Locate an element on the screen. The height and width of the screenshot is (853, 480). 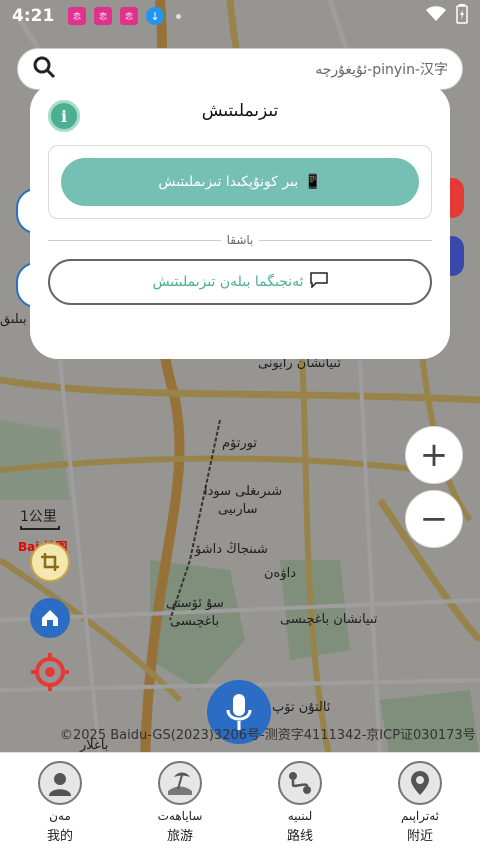
route-icon is located at coordinates (300, 783).